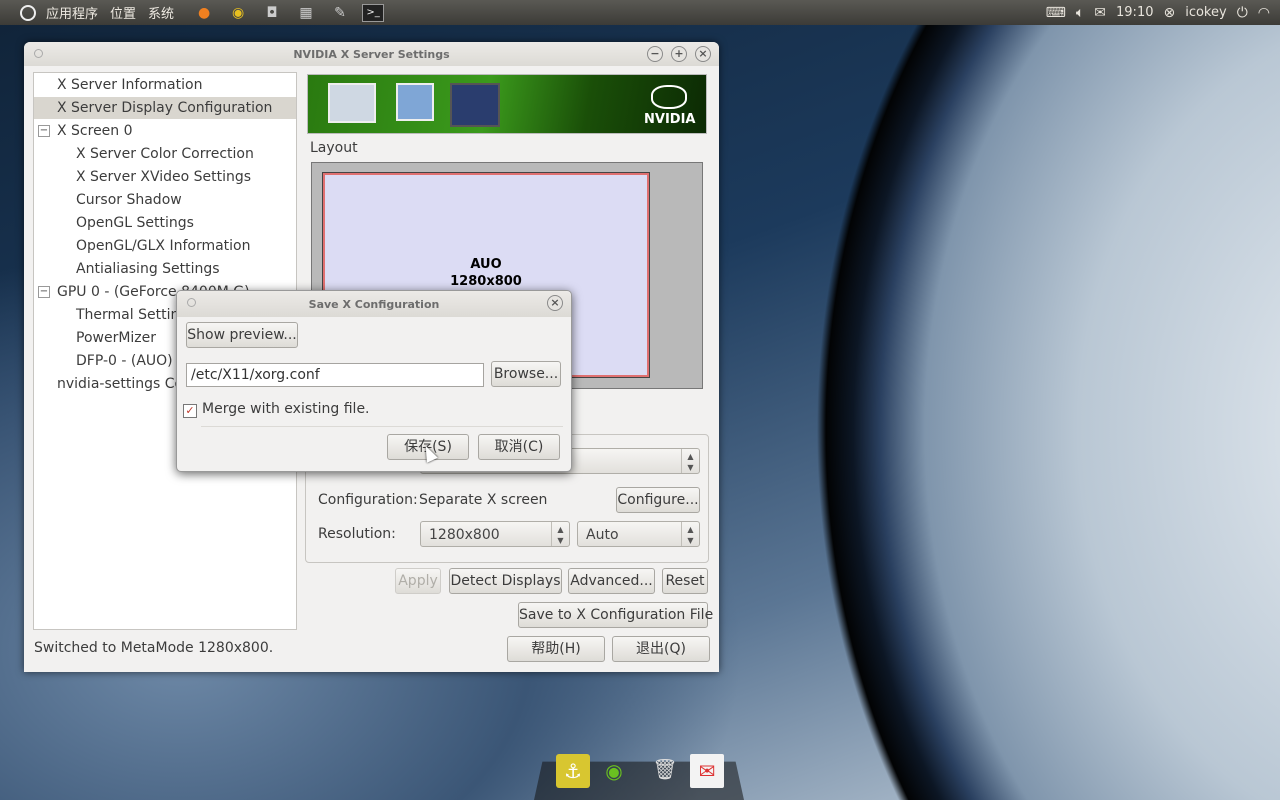 This screenshot has width=1280, height=800. I want to click on text-editor-icon: ✎, so click(340, 13).